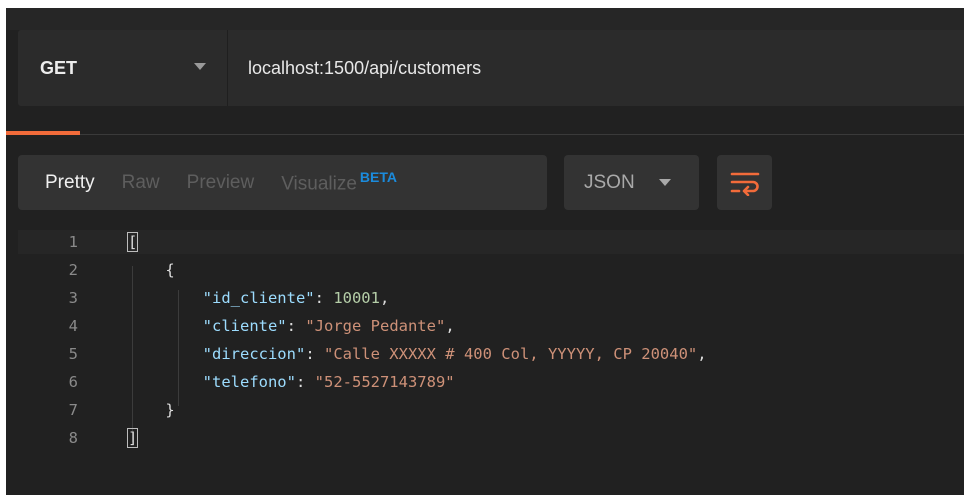 The width and height of the screenshot is (964, 495). Describe the element at coordinates (609, 182) in the screenshot. I see `format-label: JSON` at that location.